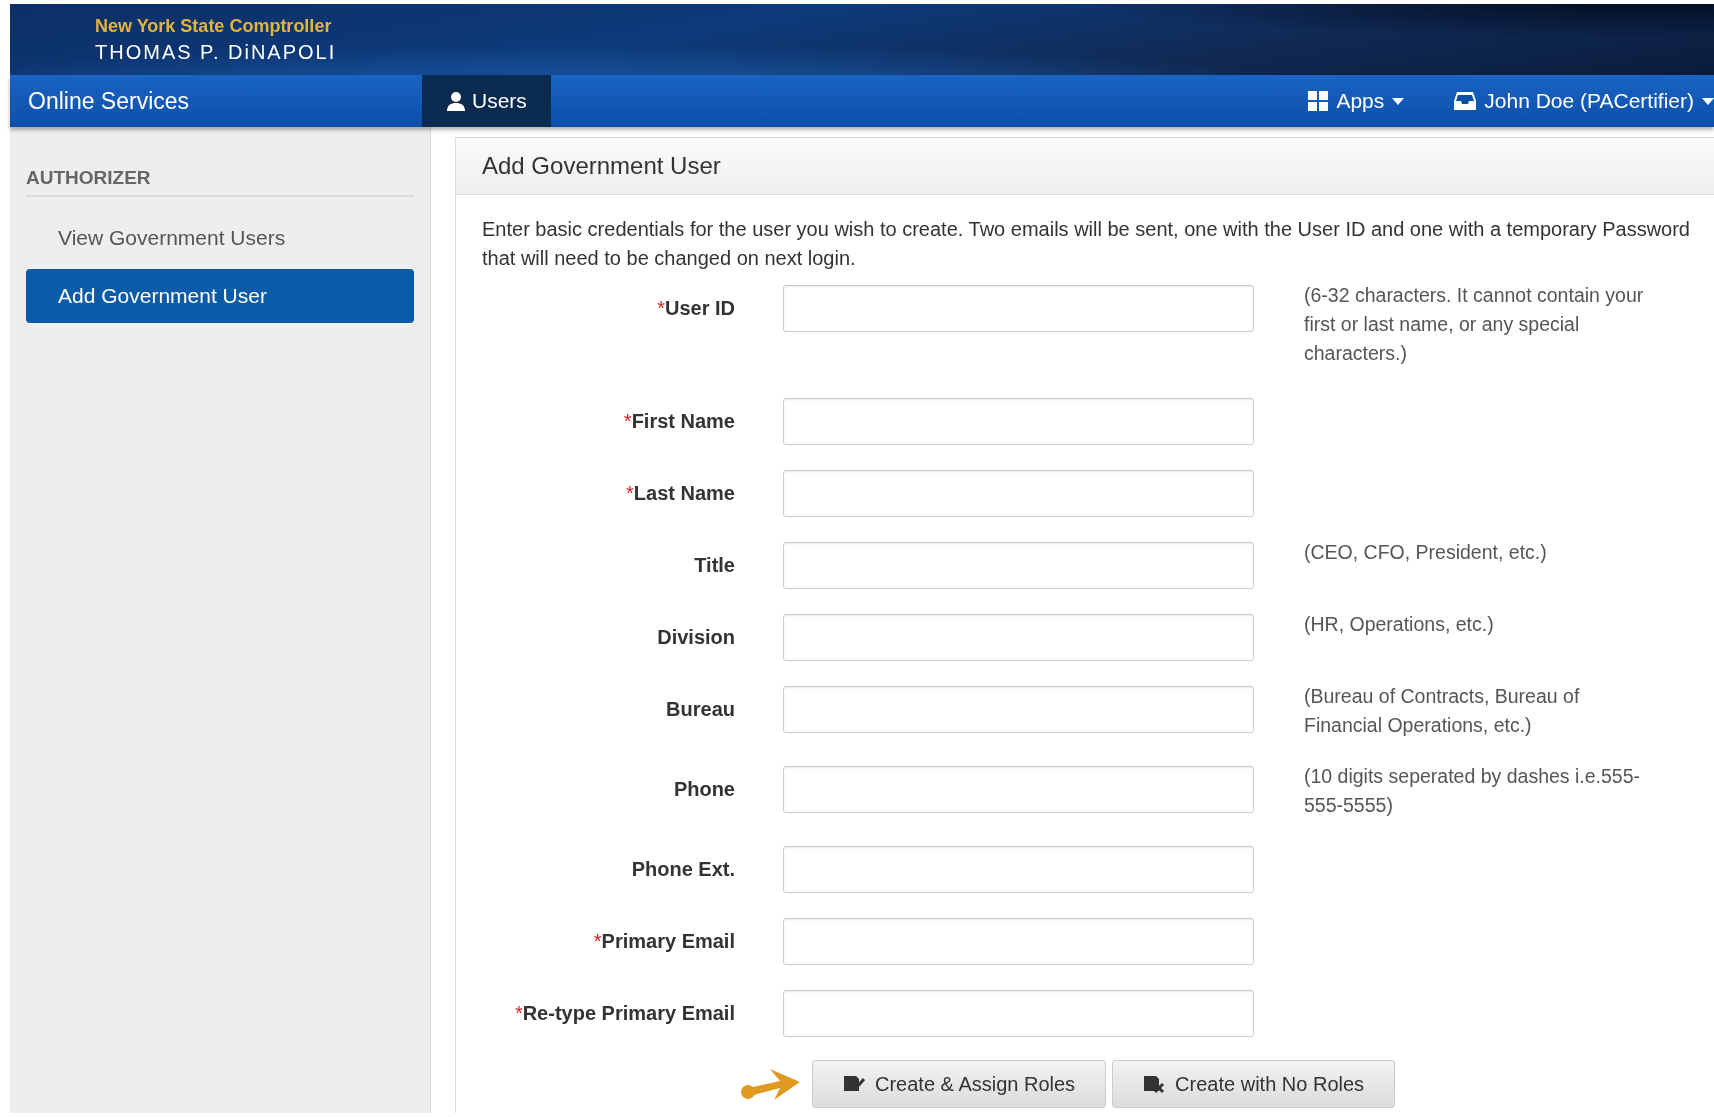 This screenshot has width=1714, height=1117. Describe the element at coordinates (220, 296) in the screenshot. I see `sidebar-item: Add Government User` at that location.